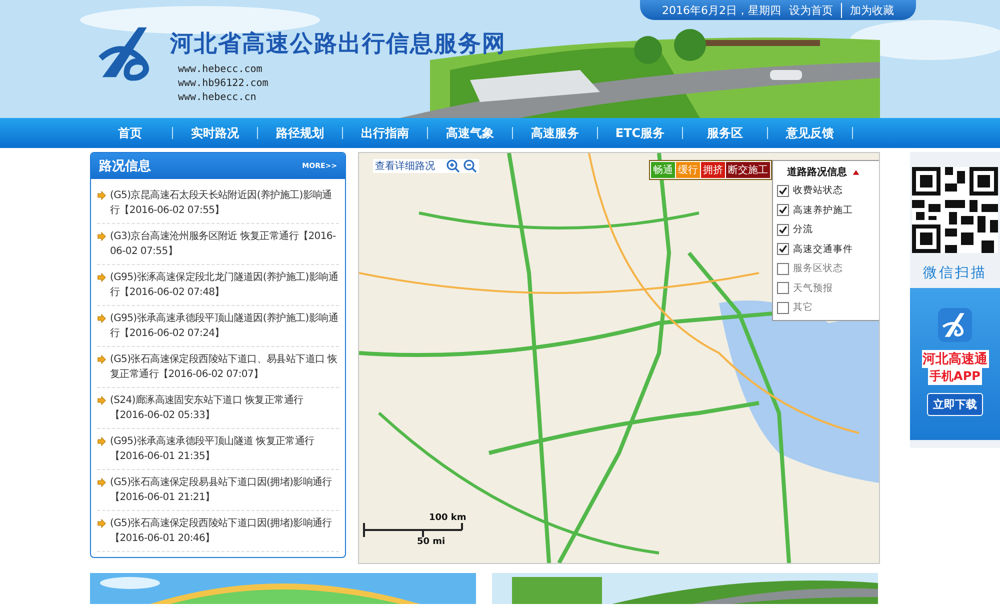  What do you see at coordinates (224, 285) in the screenshot?
I see `news-link: (G95)张涿高速保定段北龙门隧道因(养护施工)影响通行【2016-06-02 07:48】` at bounding box center [224, 285].